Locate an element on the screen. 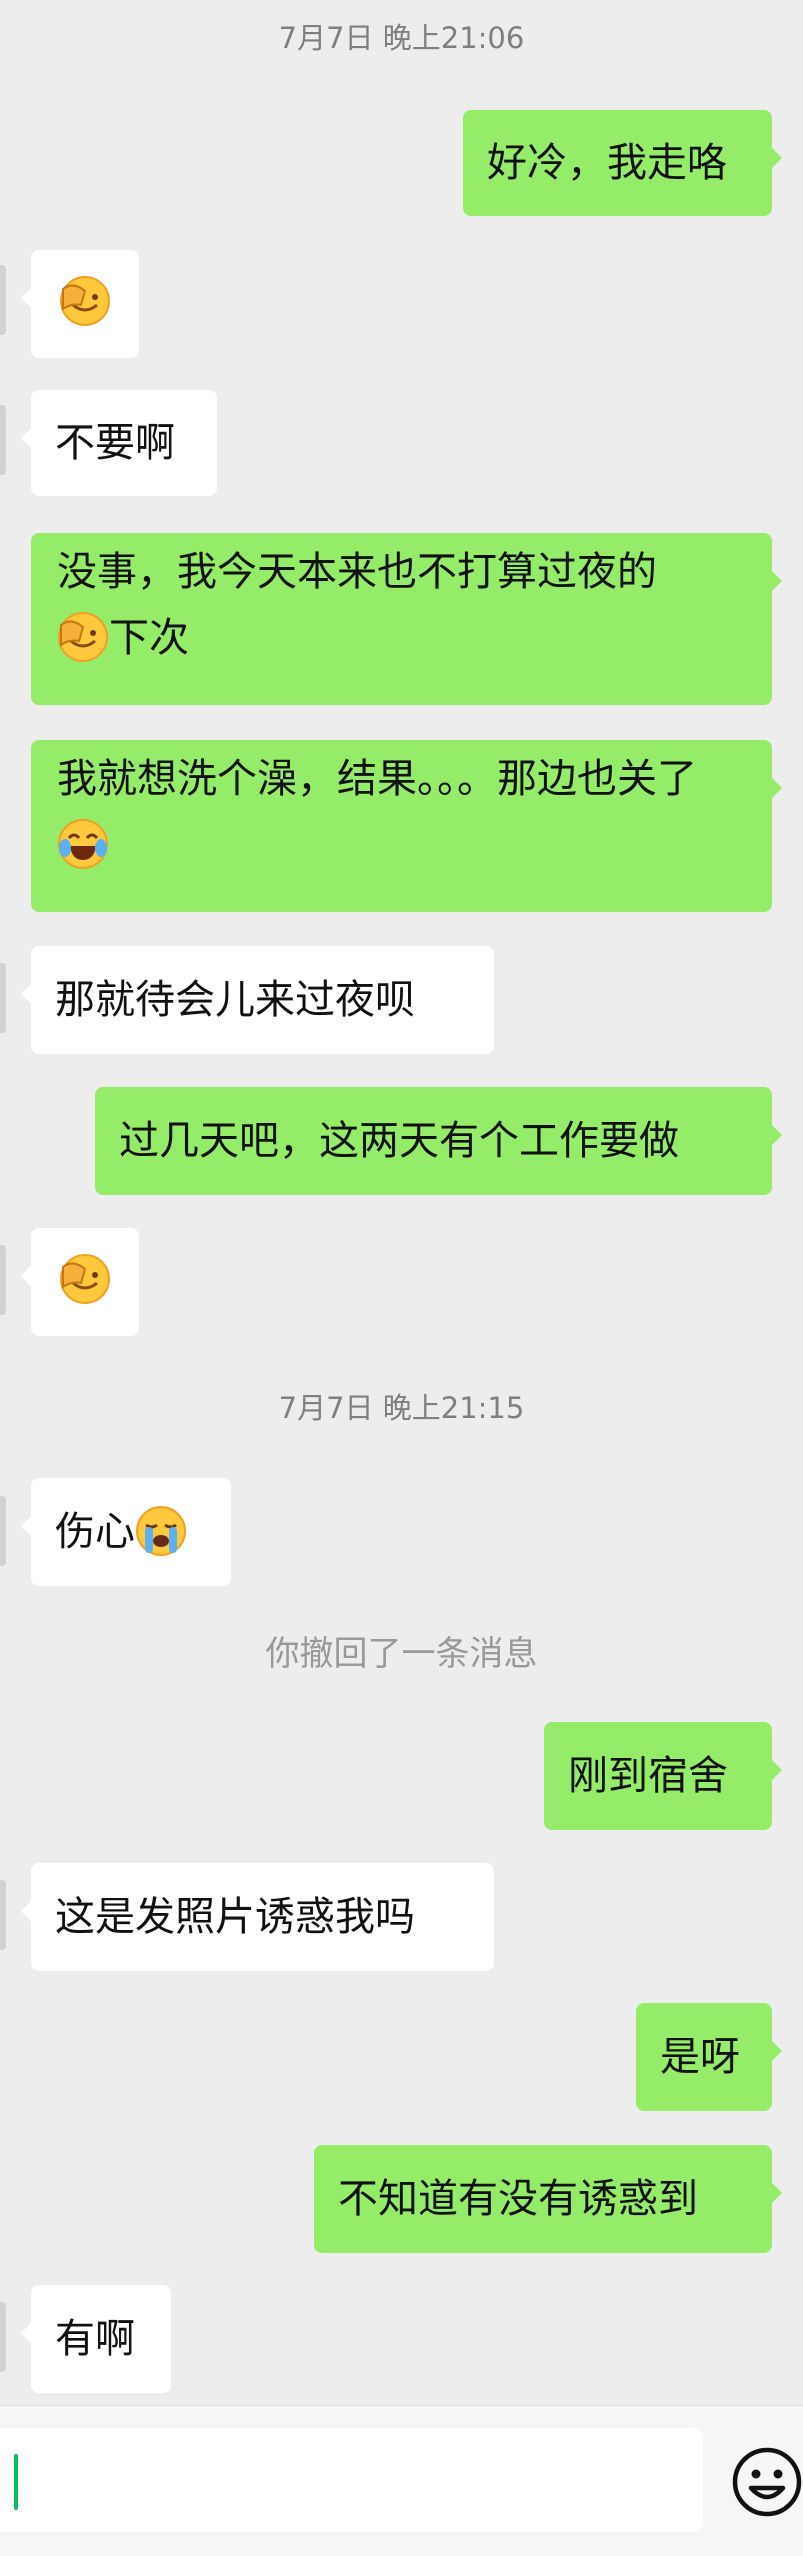 The width and height of the screenshot is (803, 2556). message-bubble-incoming: 那就待会儿来过夜呗 is located at coordinates (257, 1000).